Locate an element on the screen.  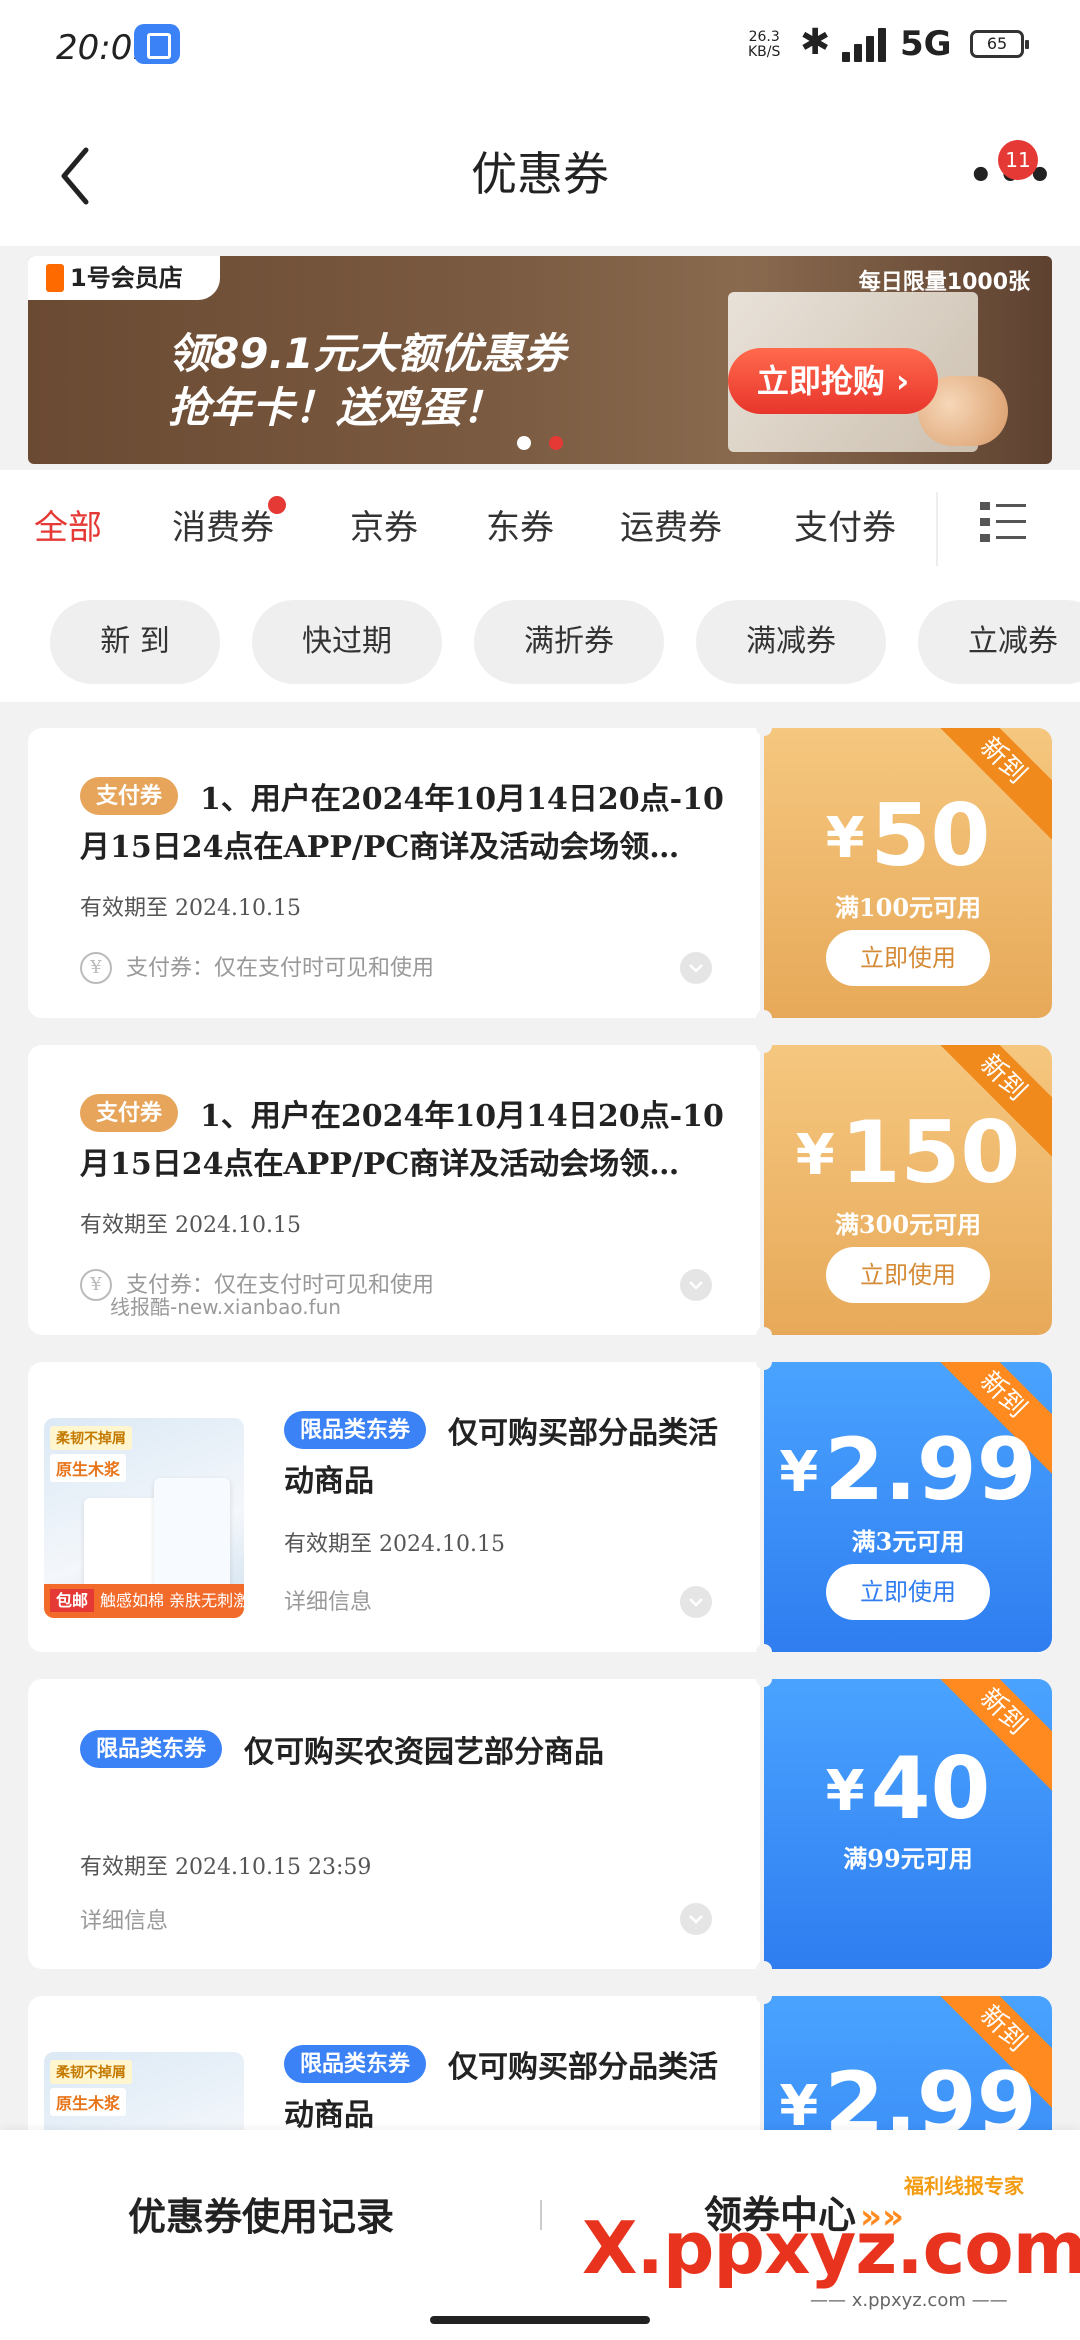
page-title: 优惠券 is located at coordinates (540, 174).